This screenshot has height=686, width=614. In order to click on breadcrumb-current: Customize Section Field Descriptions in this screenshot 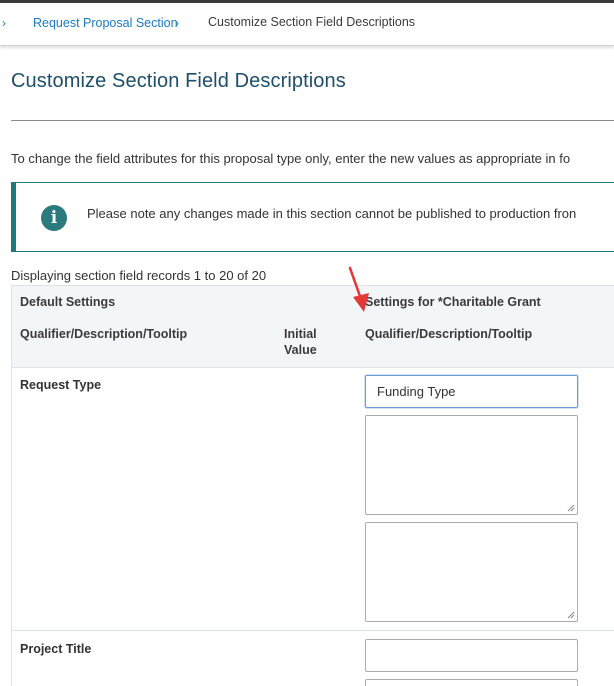, I will do `click(312, 22)`.